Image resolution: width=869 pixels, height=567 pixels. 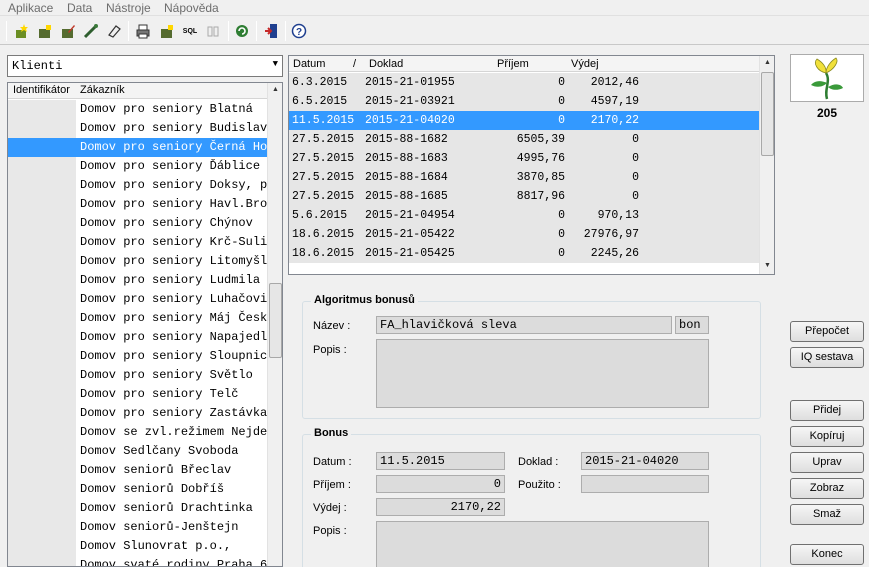 I want to click on algorithm-name-label: Název :, so click(x=332, y=326).